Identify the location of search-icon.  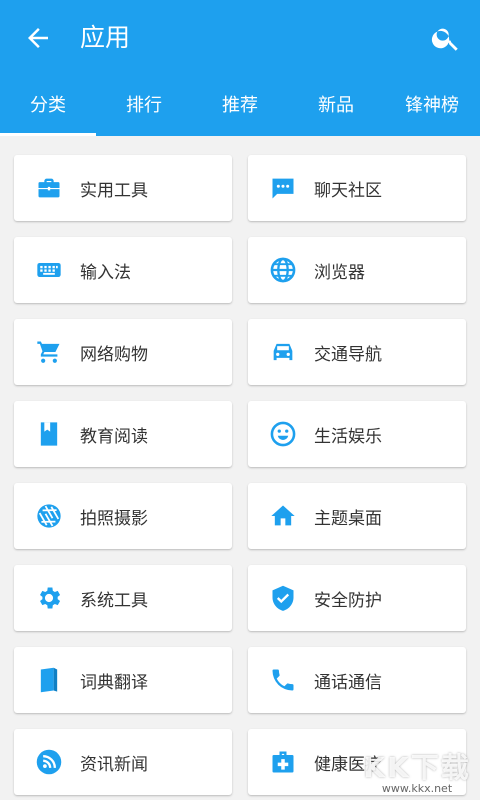
(444, 39).